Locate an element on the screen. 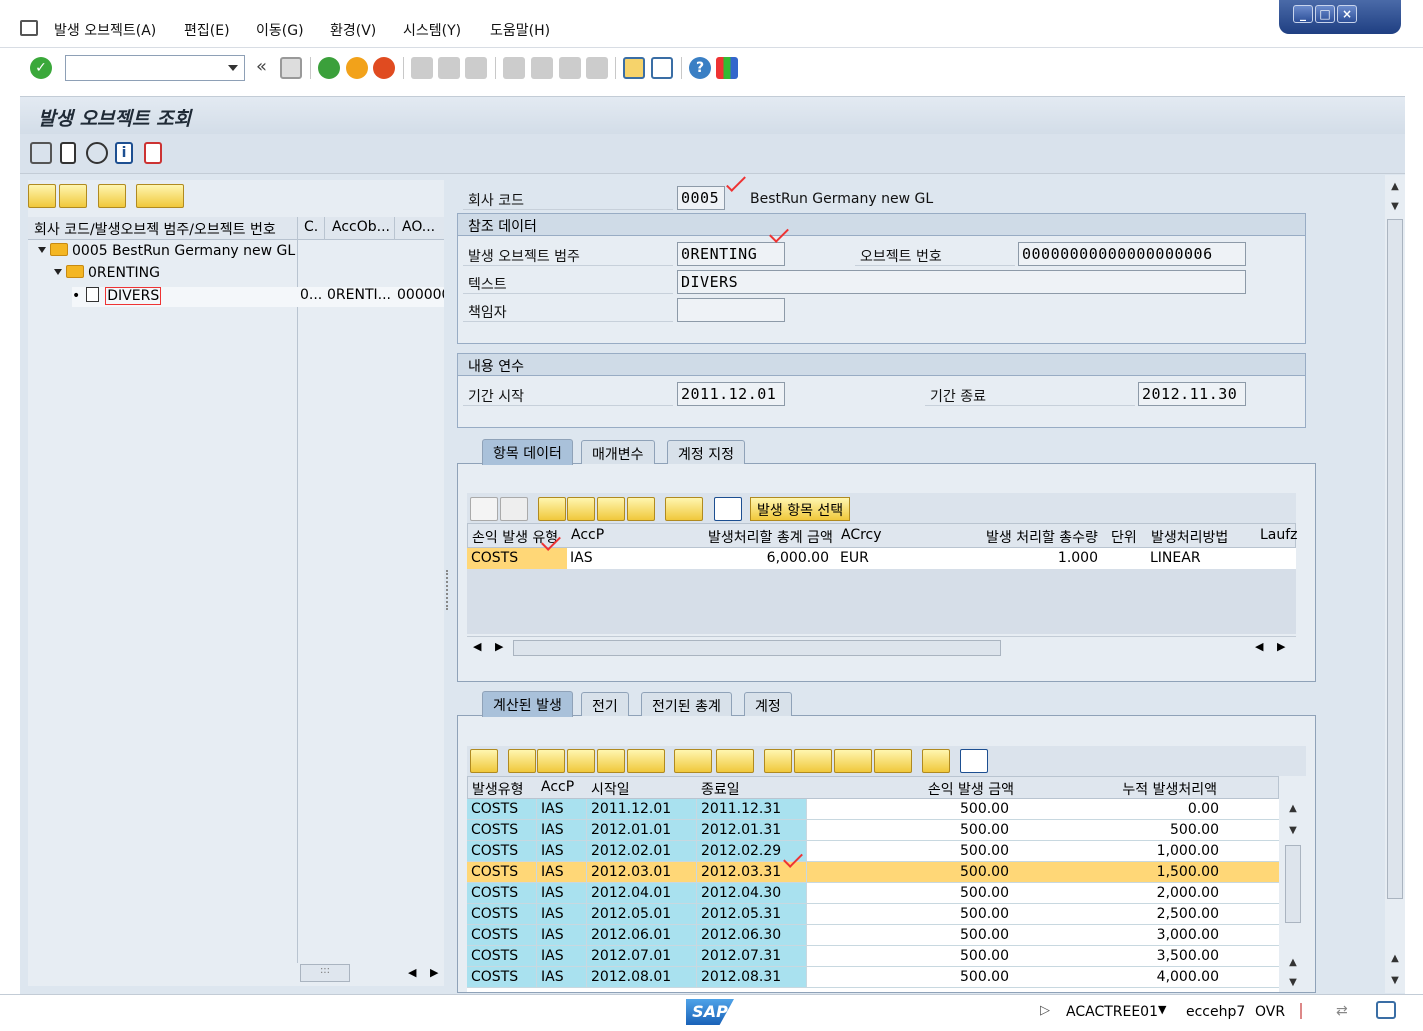  cancel-icon is located at coordinates (384, 68).